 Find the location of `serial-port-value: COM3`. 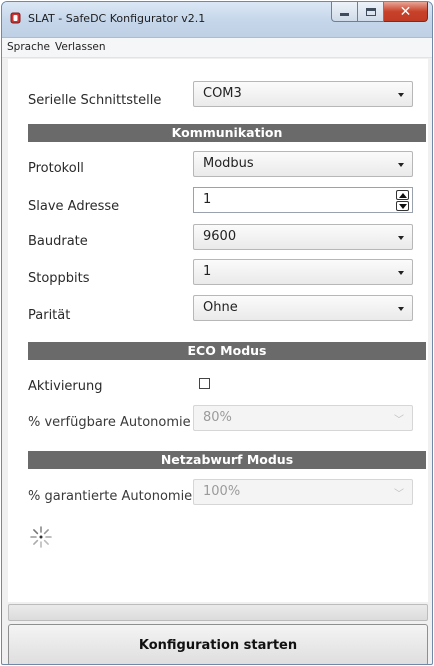

serial-port-value: COM3 is located at coordinates (222, 93).